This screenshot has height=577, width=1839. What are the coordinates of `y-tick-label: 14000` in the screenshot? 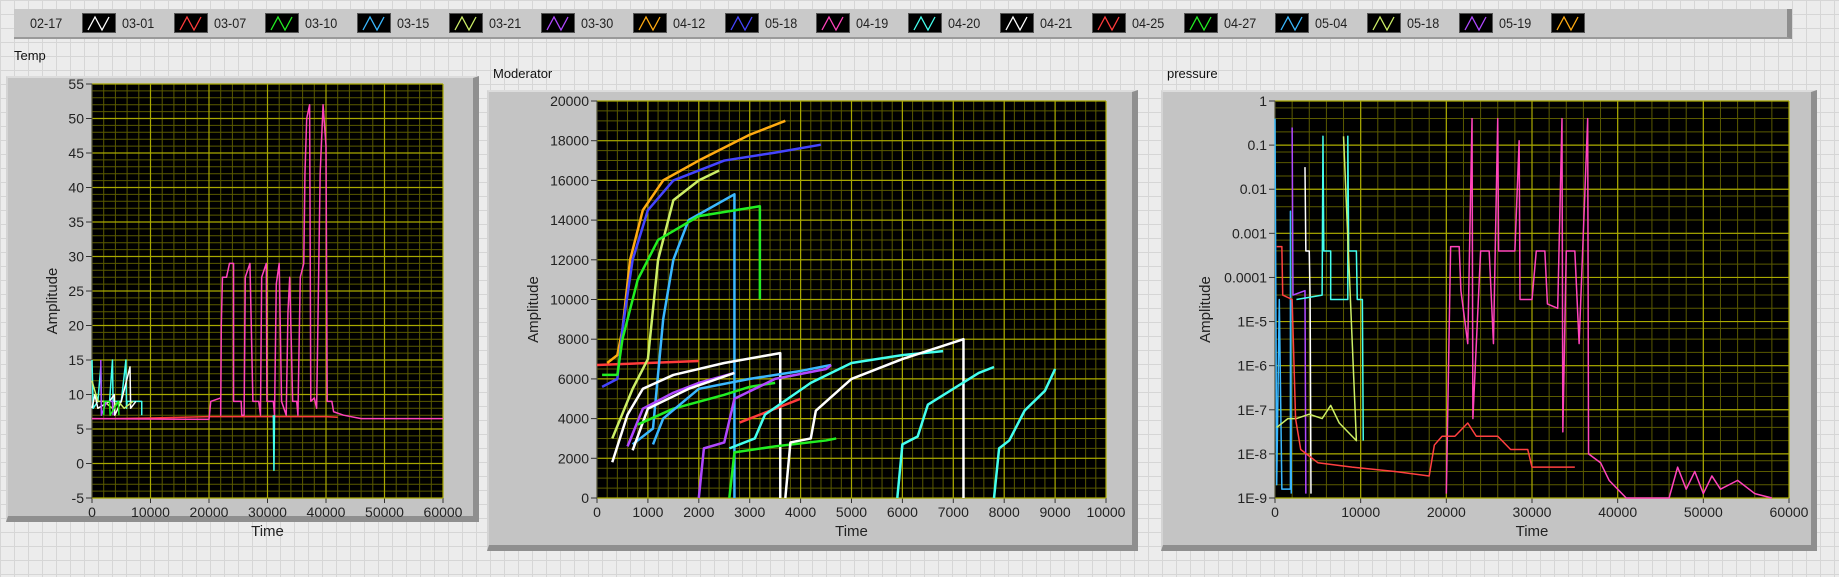 It's located at (569, 220).